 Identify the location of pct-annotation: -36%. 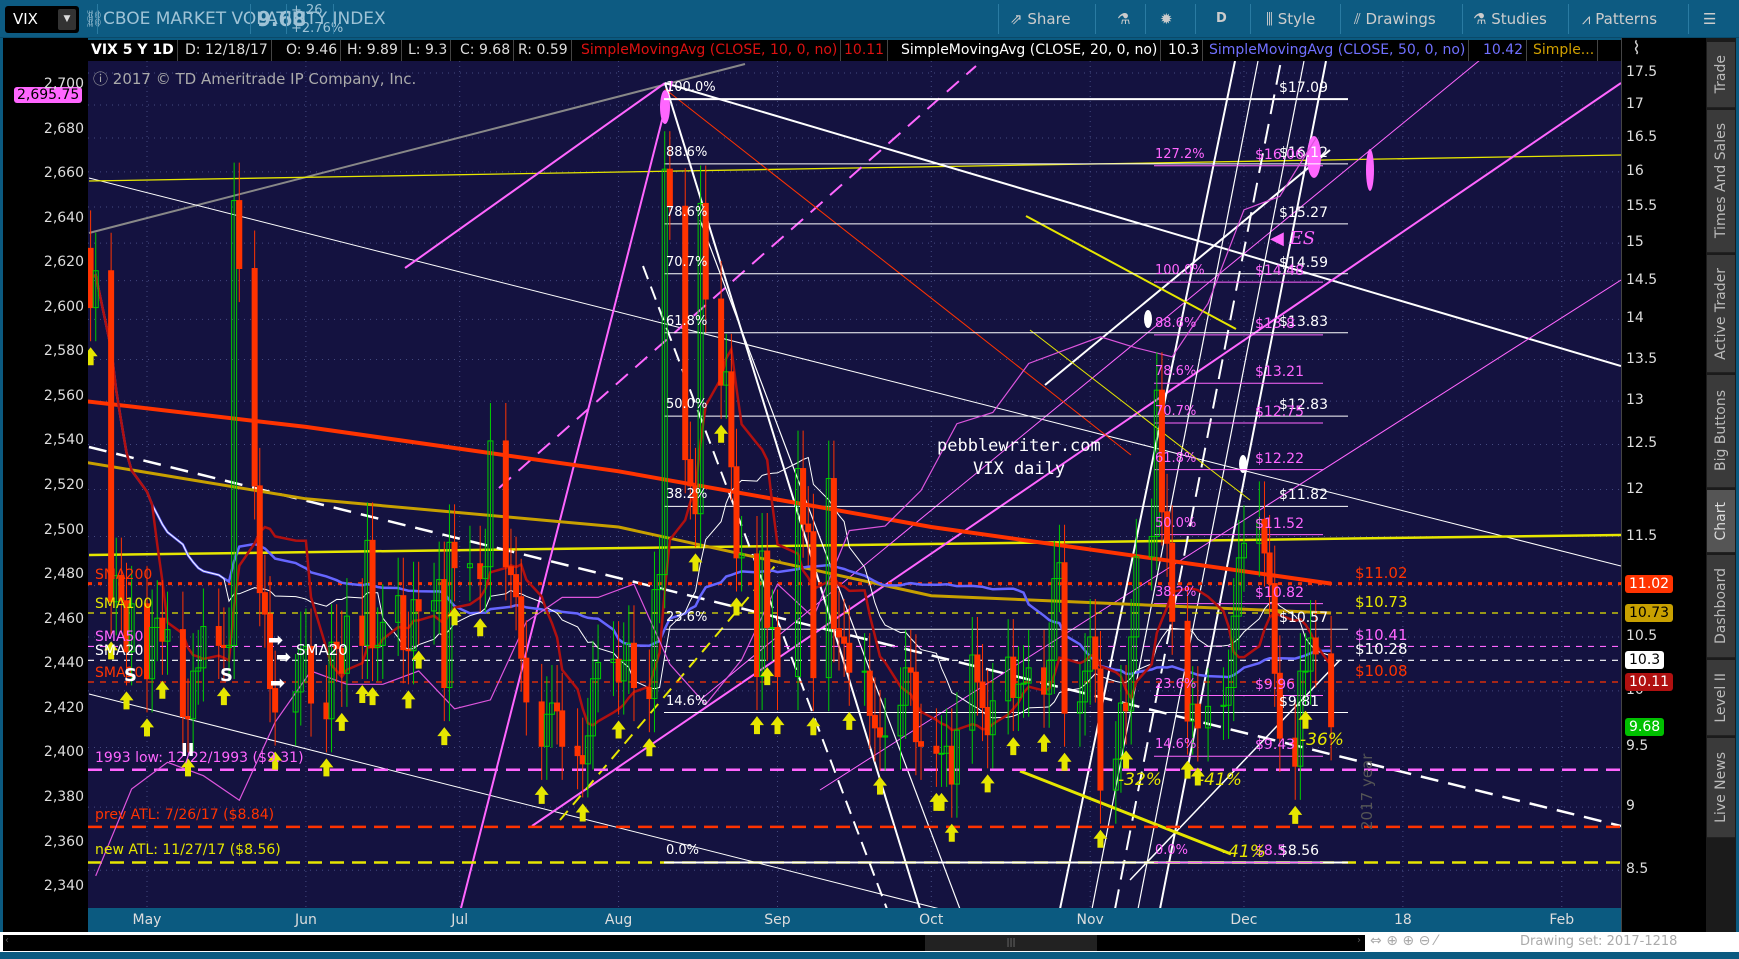
(1322, 740).